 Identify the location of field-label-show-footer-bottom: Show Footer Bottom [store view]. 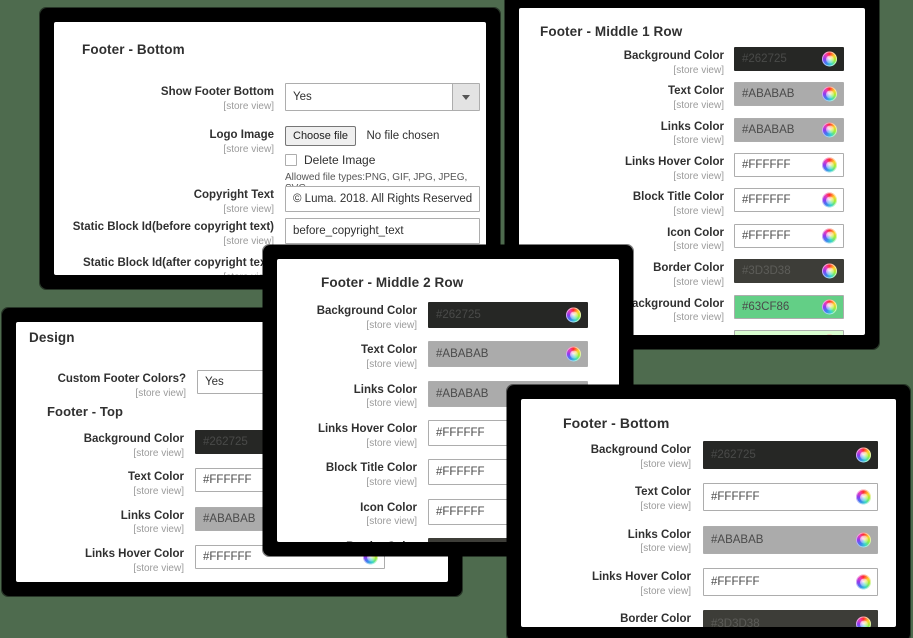
(217, 99).